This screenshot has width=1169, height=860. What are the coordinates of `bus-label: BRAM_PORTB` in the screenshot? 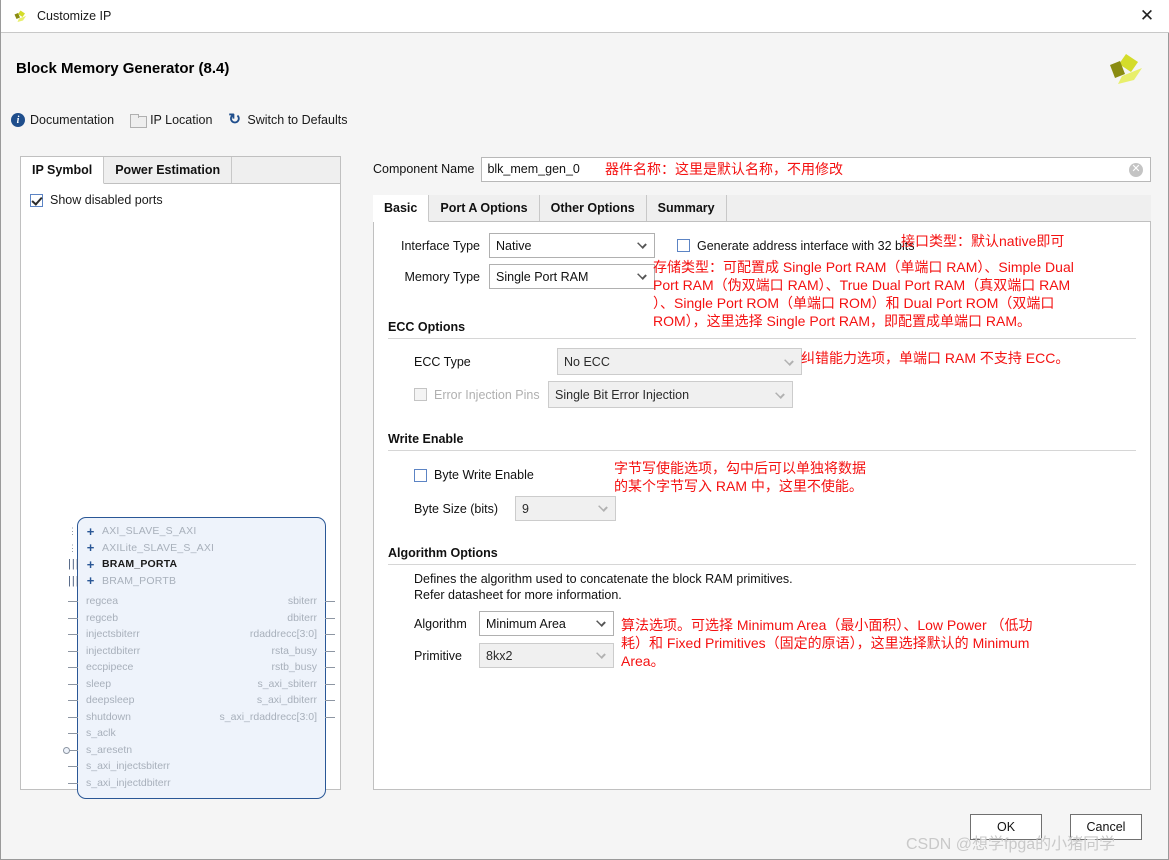 It's located at (139, 580).